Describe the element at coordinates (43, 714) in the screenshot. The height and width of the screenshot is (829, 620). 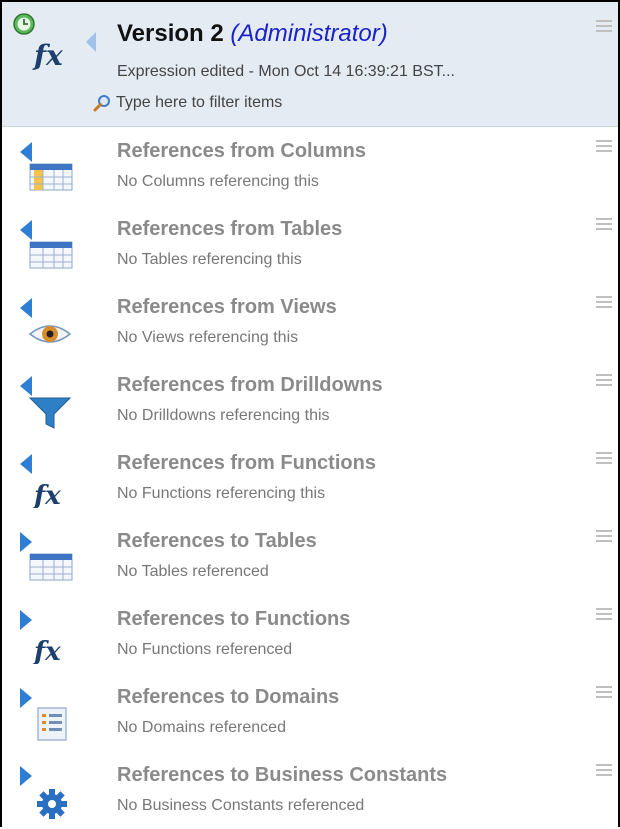
I see `list-icon` at that location.